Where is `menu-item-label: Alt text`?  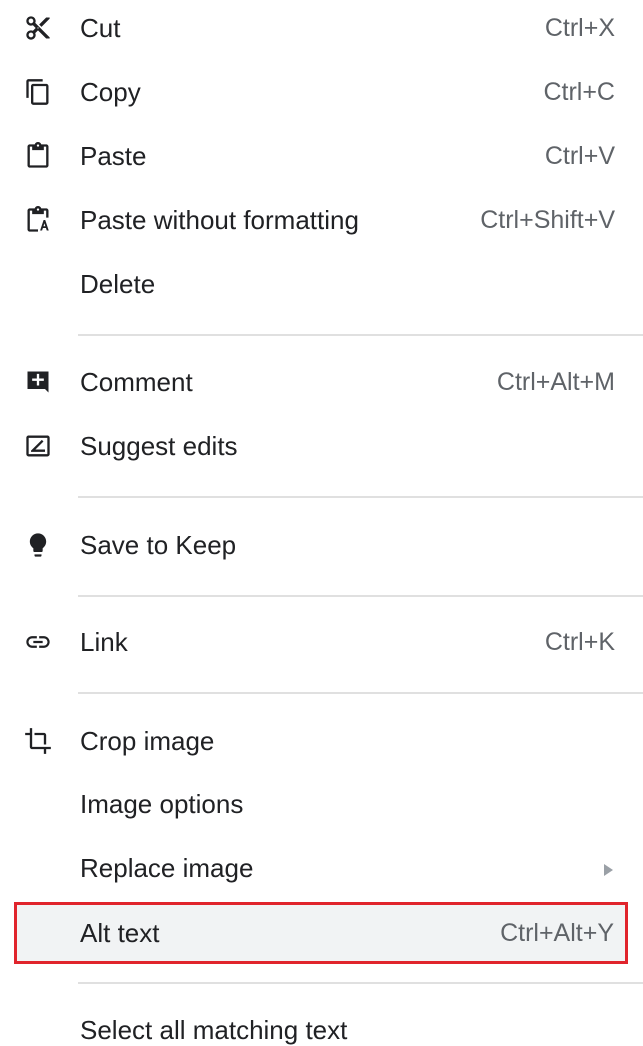
menu-item-label: Alt text is located at coordinates (120, 933).